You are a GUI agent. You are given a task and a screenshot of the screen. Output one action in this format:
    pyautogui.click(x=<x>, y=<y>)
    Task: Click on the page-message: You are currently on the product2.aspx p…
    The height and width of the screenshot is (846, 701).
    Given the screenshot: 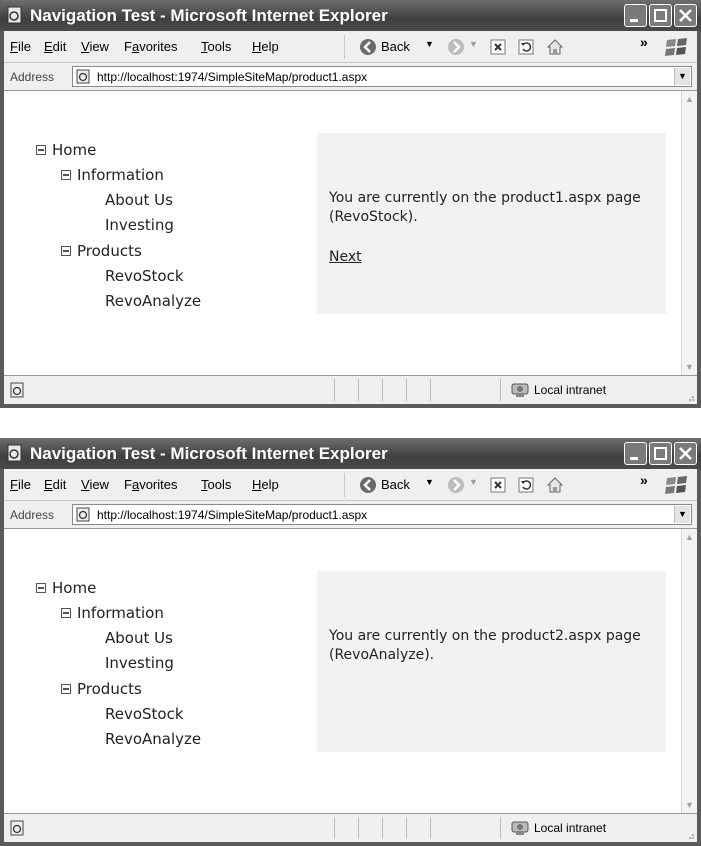 What is the action you would take?
    pyautogui.click(x=485, y=645)
    